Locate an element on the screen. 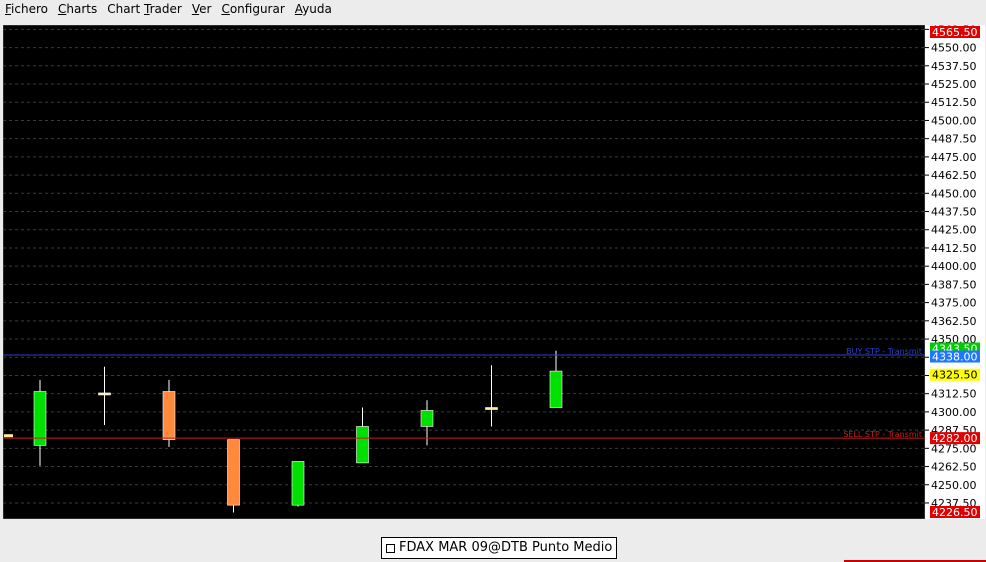 This screenshot has height=562, width=986. axis-tick-label: 4437.50 is located at coordinates (954, 212).